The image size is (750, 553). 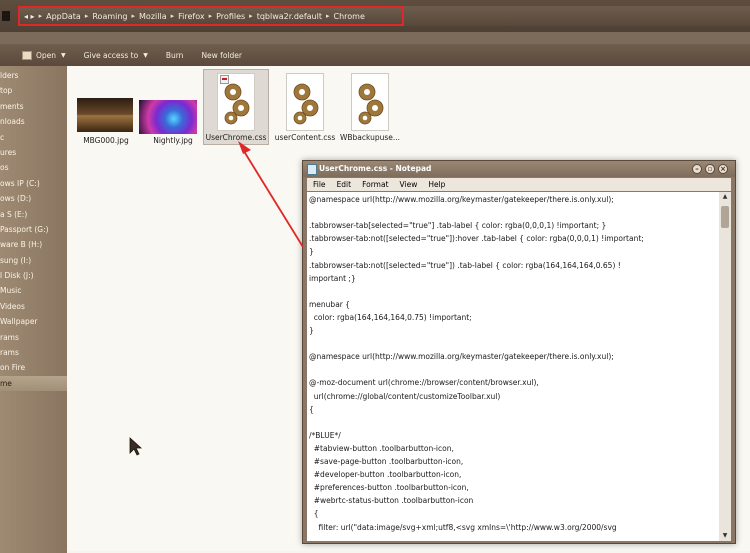 What do you see at coordinates (375, 55) in the screenshot?
I see `command-bar: Open ▼ Give access to ▼ Burn New folder` at bounding box center [375, 55].